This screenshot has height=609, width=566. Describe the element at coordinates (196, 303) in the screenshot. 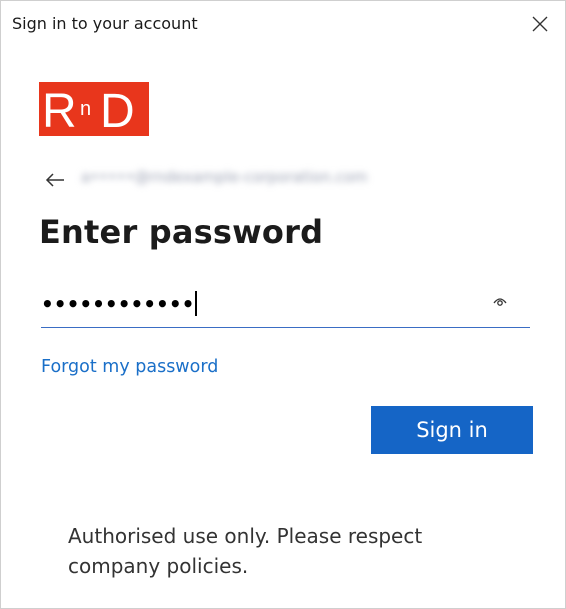

I see `text-caret` at that location.